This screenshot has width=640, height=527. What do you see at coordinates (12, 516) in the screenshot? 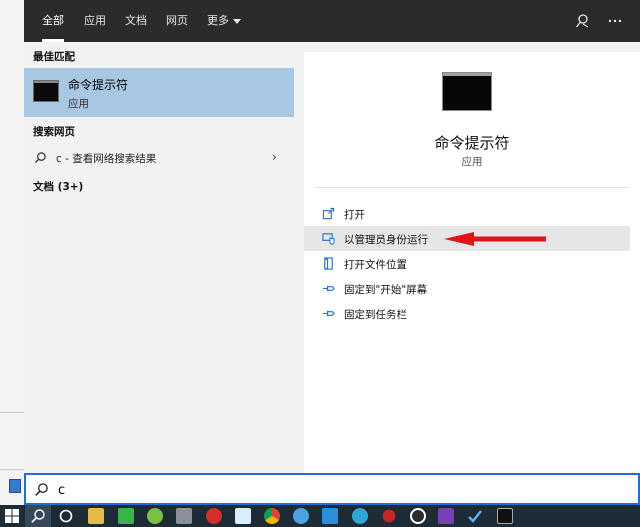
I see `windows-start-icon` at bounding box center [12, 516].